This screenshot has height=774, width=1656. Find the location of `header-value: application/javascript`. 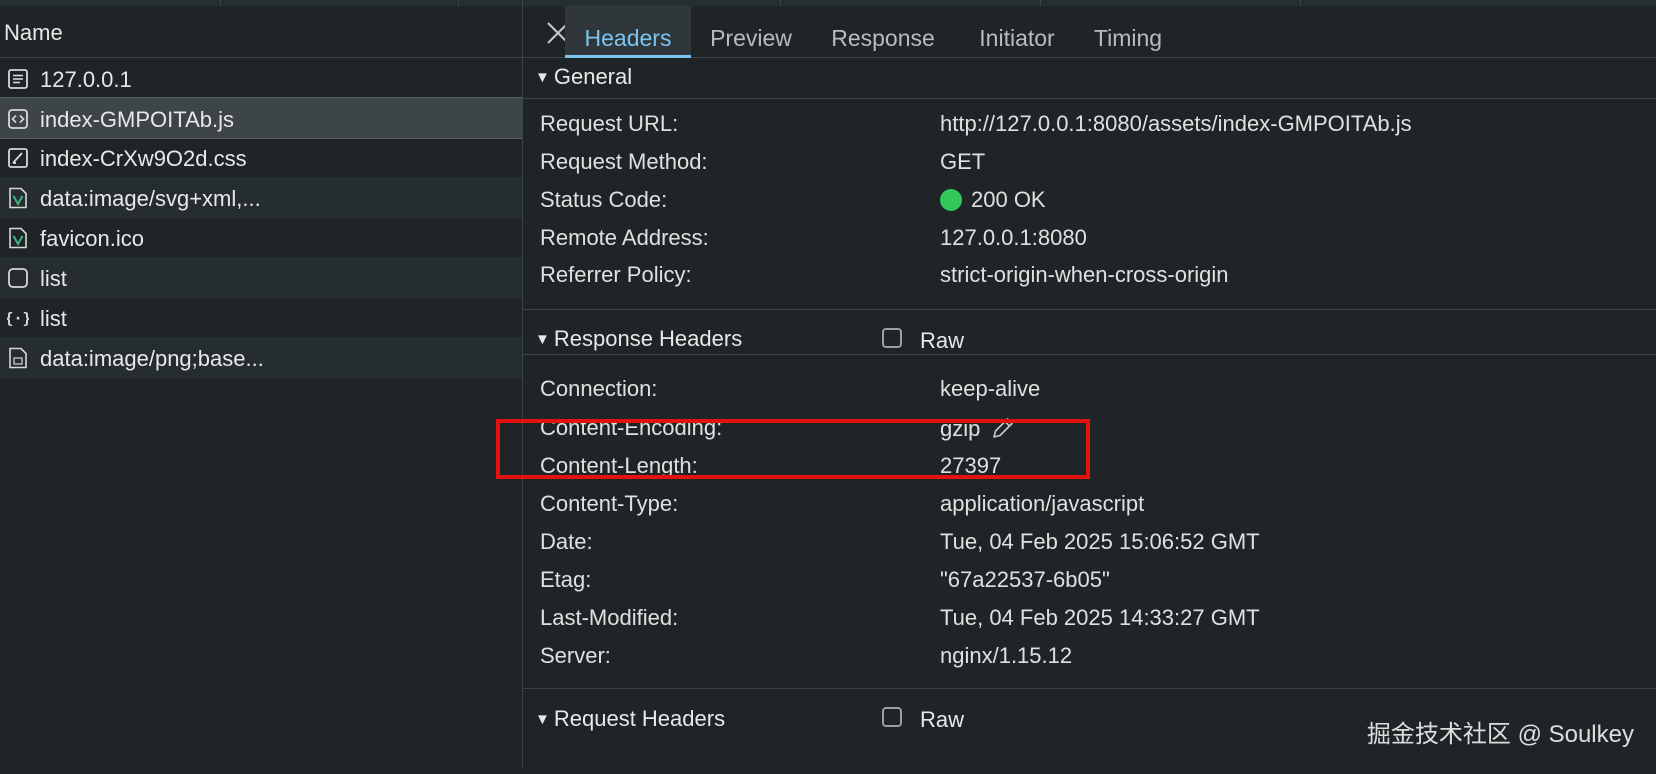

header-value: application/javascript is located at coordinates (1042, 503).